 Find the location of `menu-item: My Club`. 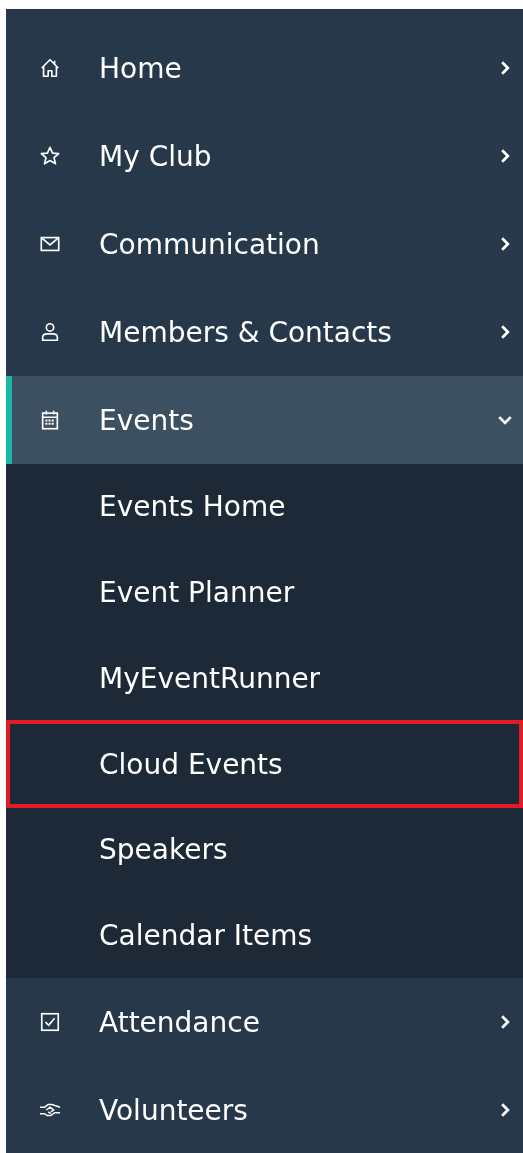

menu-item: My Club is located at coordinates (264, 156).